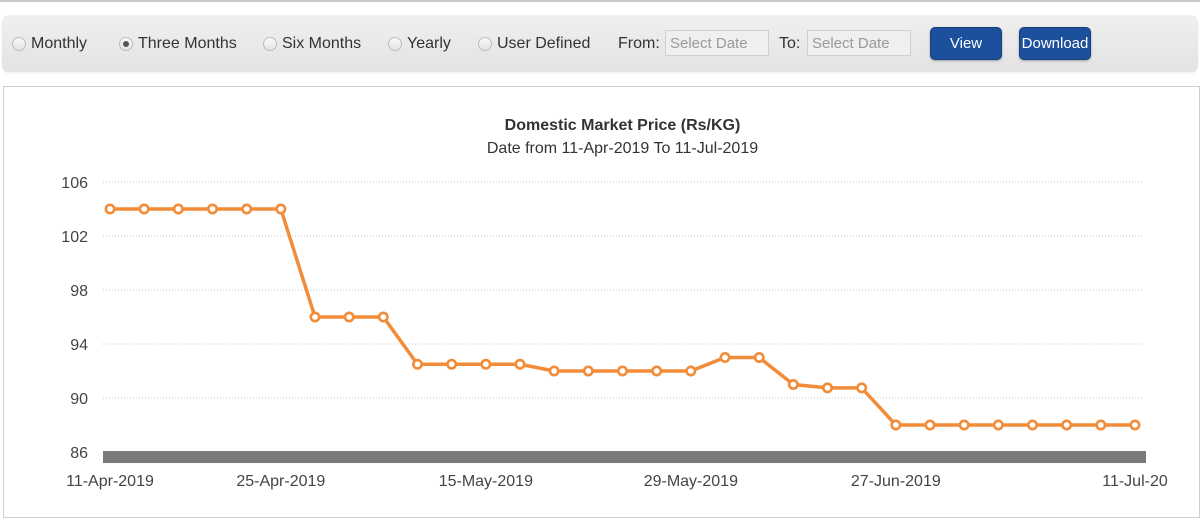  What do you see at coordinates (79, 399) in the screenshot?
I see `y-tick-label: 90` at bounding box center [79, 399].